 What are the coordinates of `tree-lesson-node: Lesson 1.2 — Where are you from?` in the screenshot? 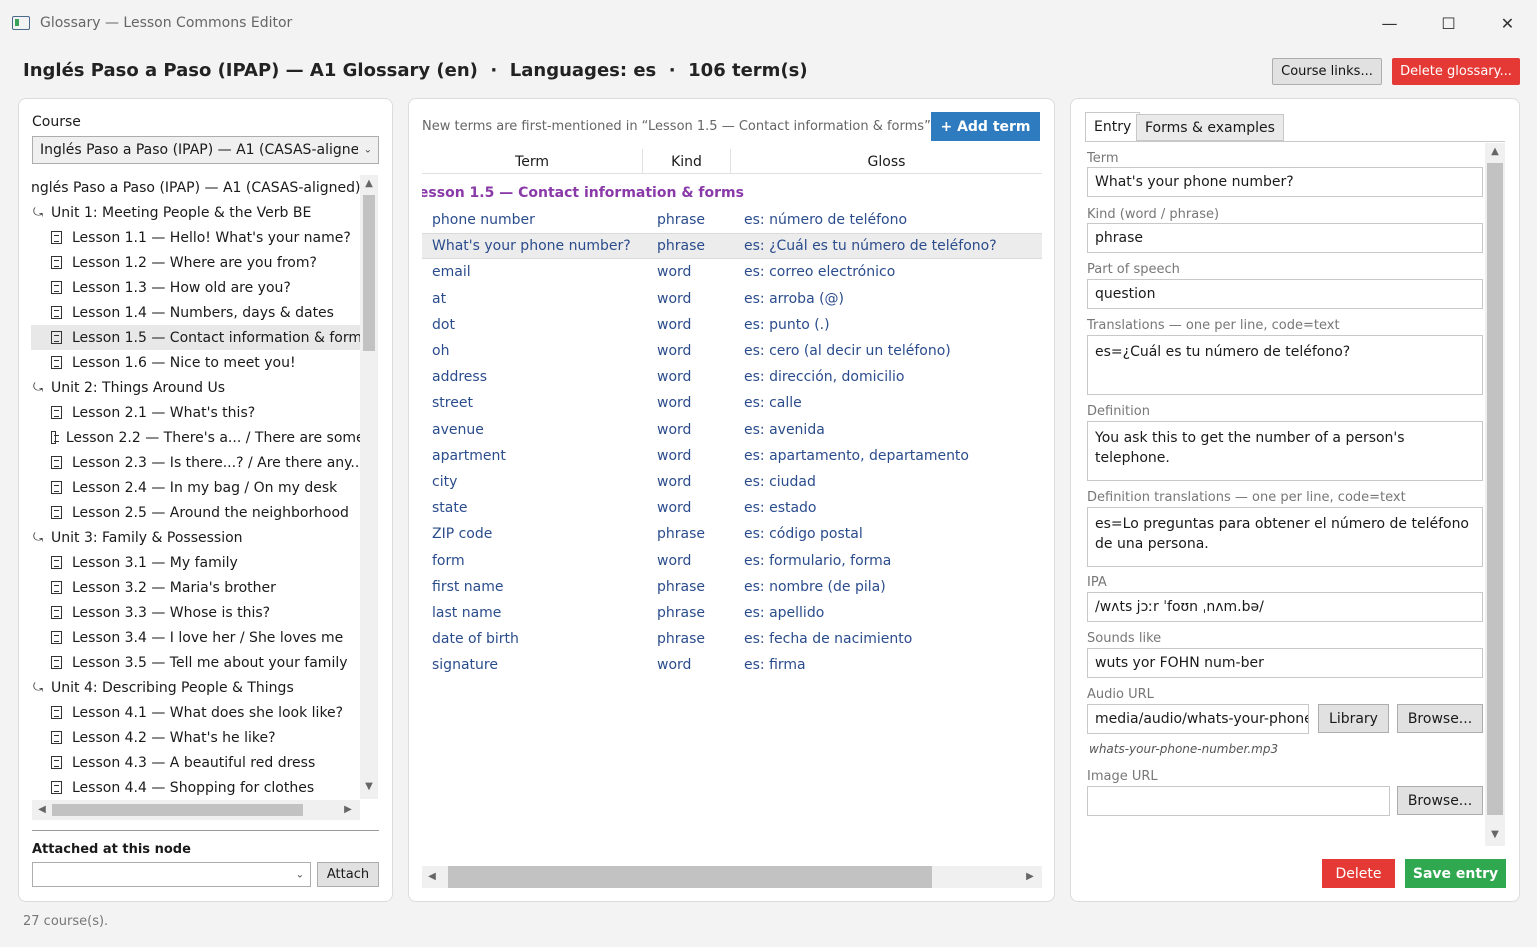 It's located at (204, 262).